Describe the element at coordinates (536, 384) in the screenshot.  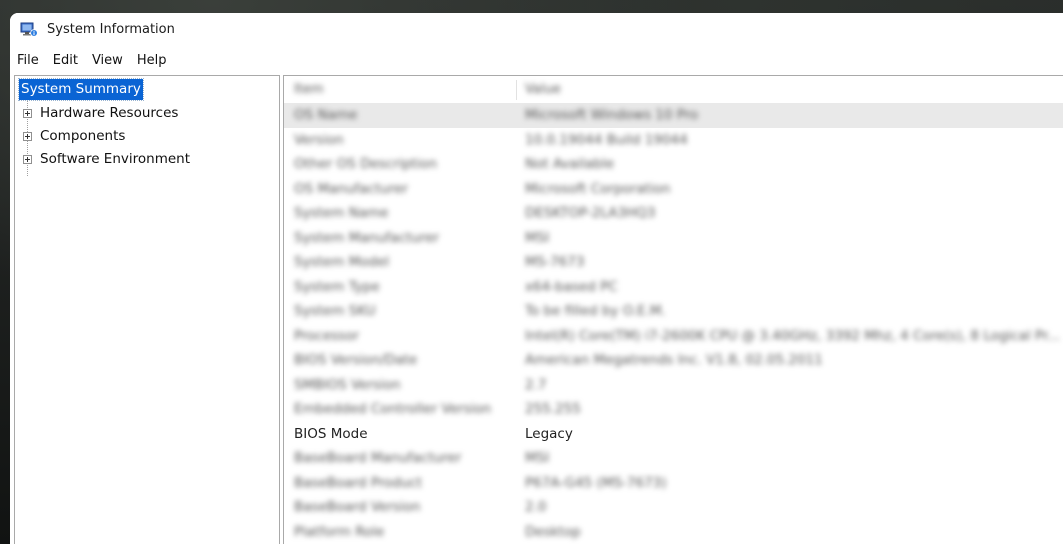
I see `row-value-cell: 2.7` at that location.